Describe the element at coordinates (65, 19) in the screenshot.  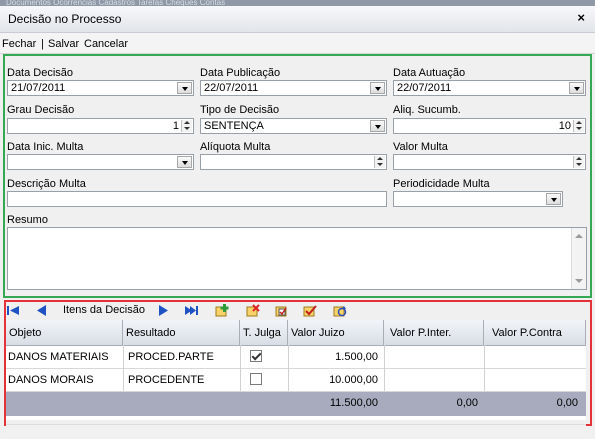
I see `window-title: Decisão no Processo` at that location.